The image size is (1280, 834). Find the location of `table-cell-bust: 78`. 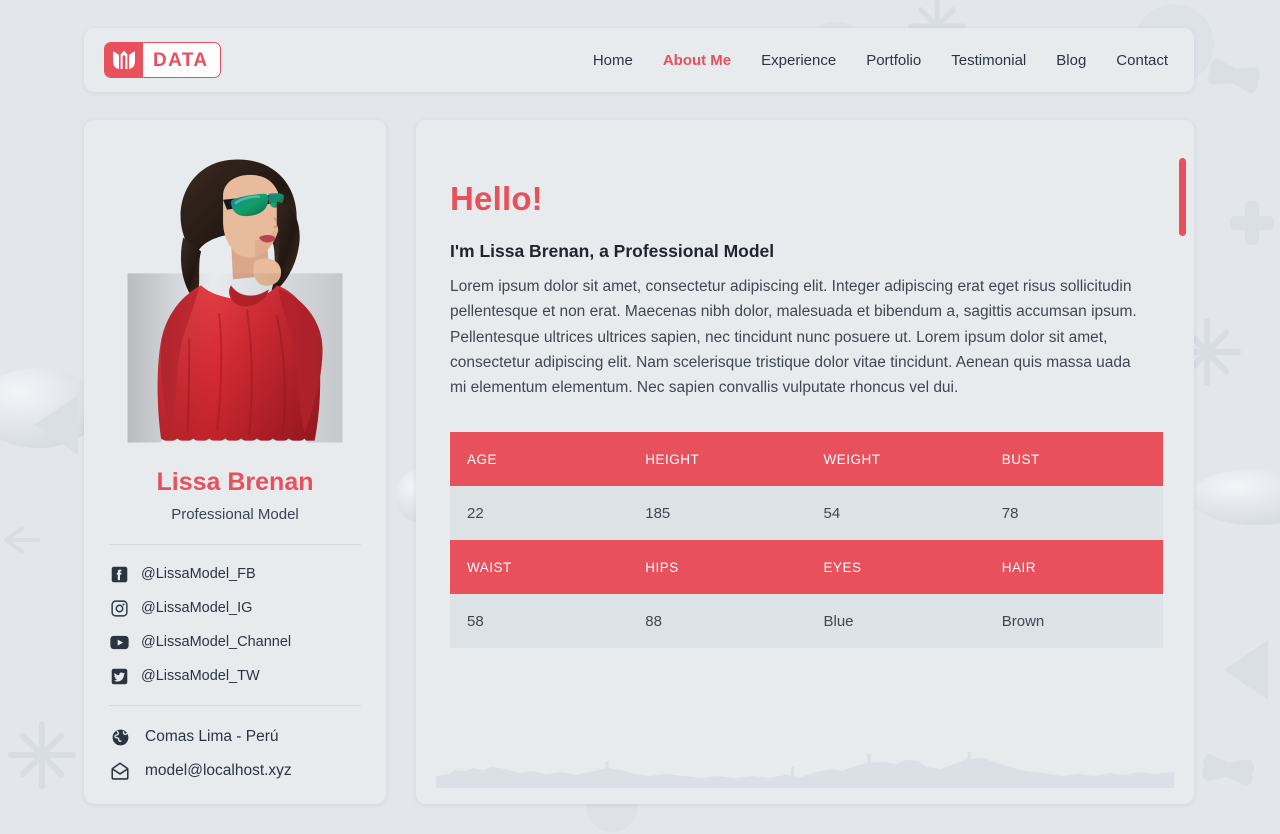

table-cell-bust: 78 is located at coordinates (1073, 513).